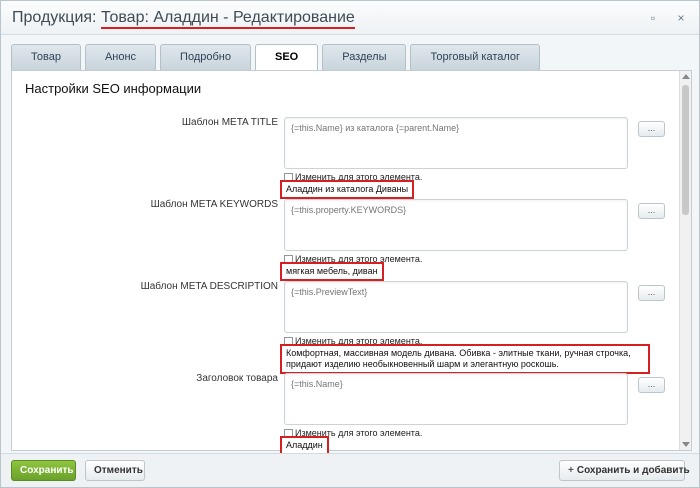 The width and height of the screenshot is (700, 488). What do you see at coordinates (347, 189) in the screenshot?
I see `computed-value: Аладдин из каталога Диваны` at bounding box center [347, 189].